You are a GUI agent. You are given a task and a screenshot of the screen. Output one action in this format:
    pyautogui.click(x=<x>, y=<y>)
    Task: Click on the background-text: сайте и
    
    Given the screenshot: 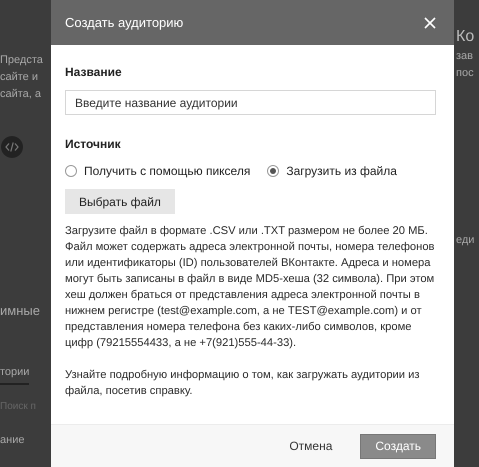 What is the action you would take?
    pyautogui.click(x=19, y=77)
    